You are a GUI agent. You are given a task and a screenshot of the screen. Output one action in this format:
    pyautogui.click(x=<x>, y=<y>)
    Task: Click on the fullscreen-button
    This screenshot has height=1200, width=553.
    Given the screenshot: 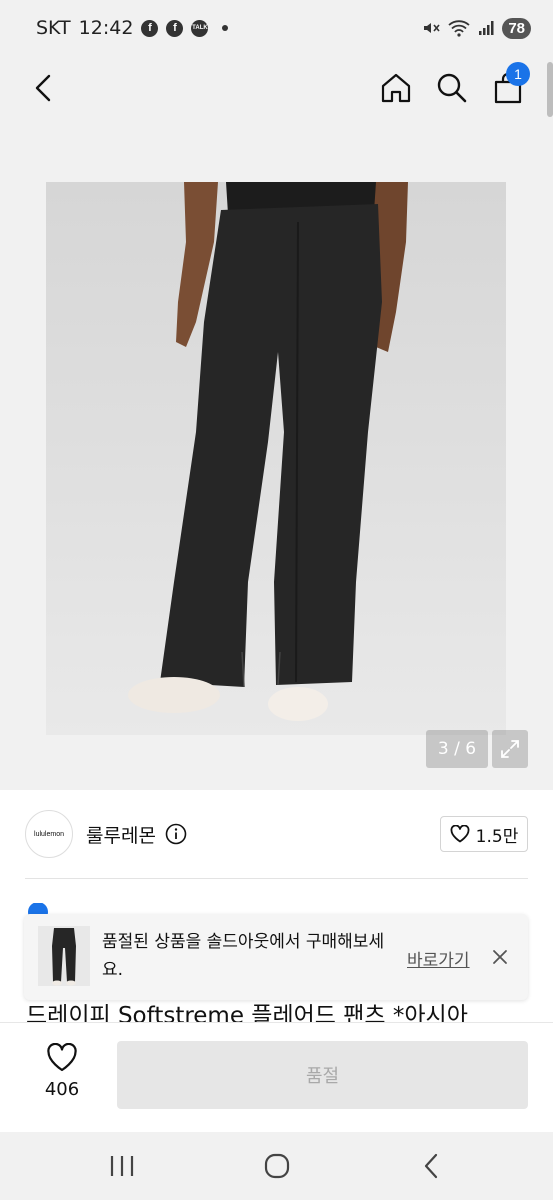 What is the action you would take?
    pyautogui.click(x=510, y=749)
    